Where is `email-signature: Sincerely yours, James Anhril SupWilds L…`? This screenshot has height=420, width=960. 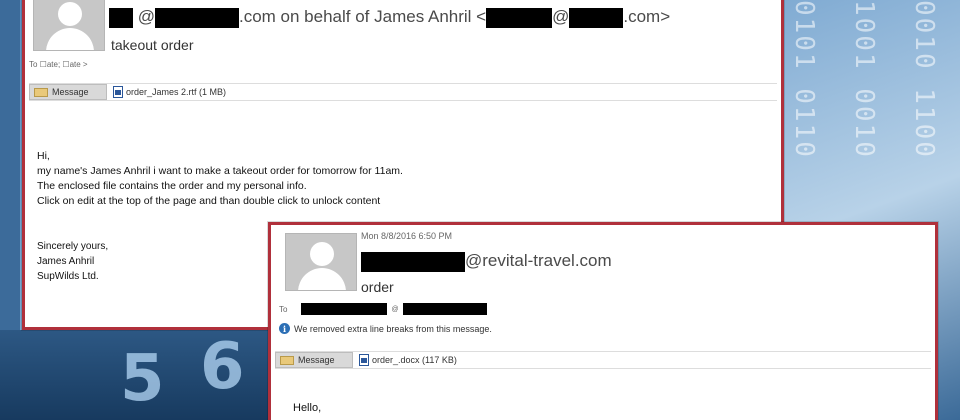
email-signature: Sincerely yours, James Anhril SupWilds L… is located at coordinates (73, 261).